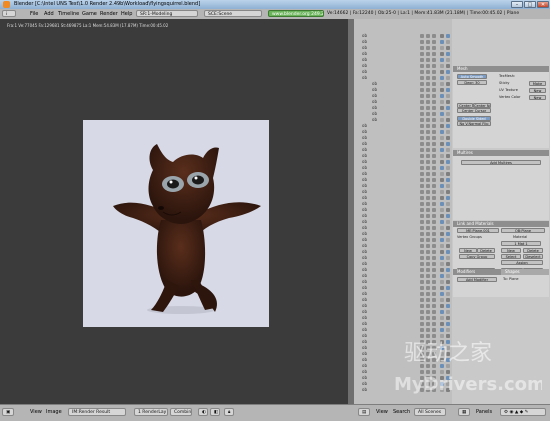 The height and width of the screenshot is (421, 550). I want to click on screen-selector: SR:1-Modeling, so click(167, 13).